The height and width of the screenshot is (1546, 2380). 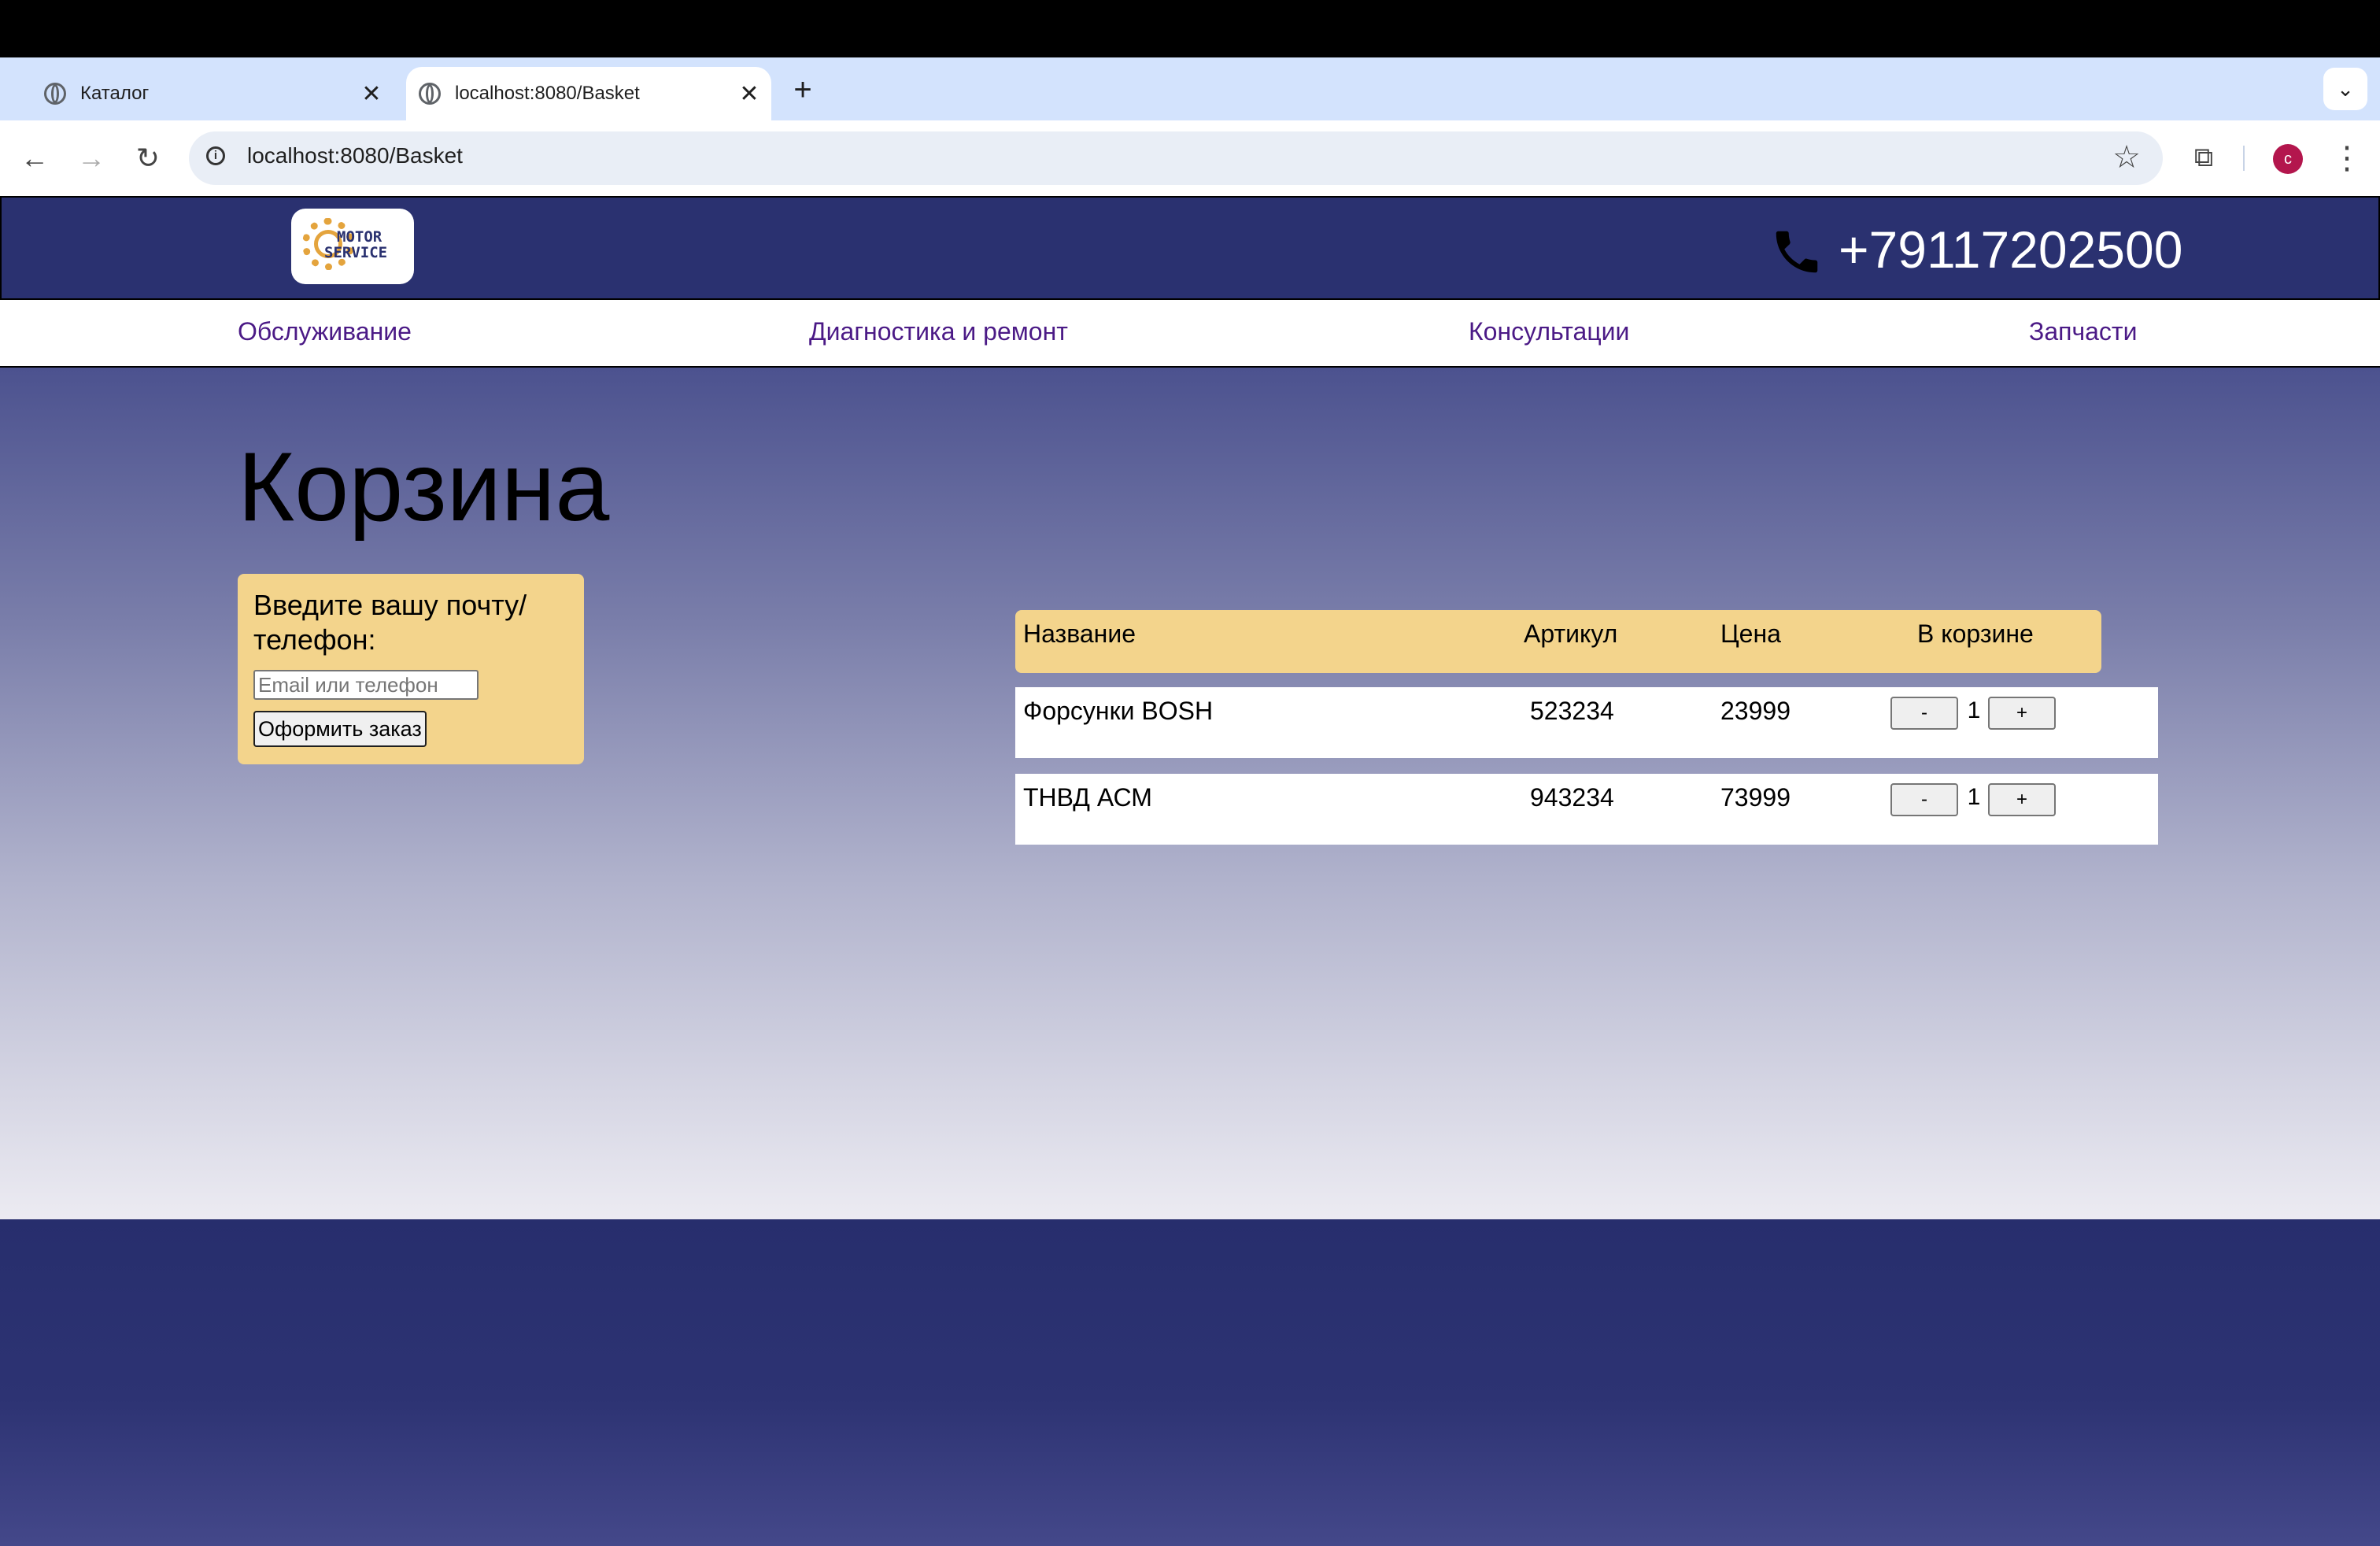 What do you see at coordinates (355, 155) in the screenshot?
I see `address-url: localhost:8080/Basket` at bounding box center [355, 155].